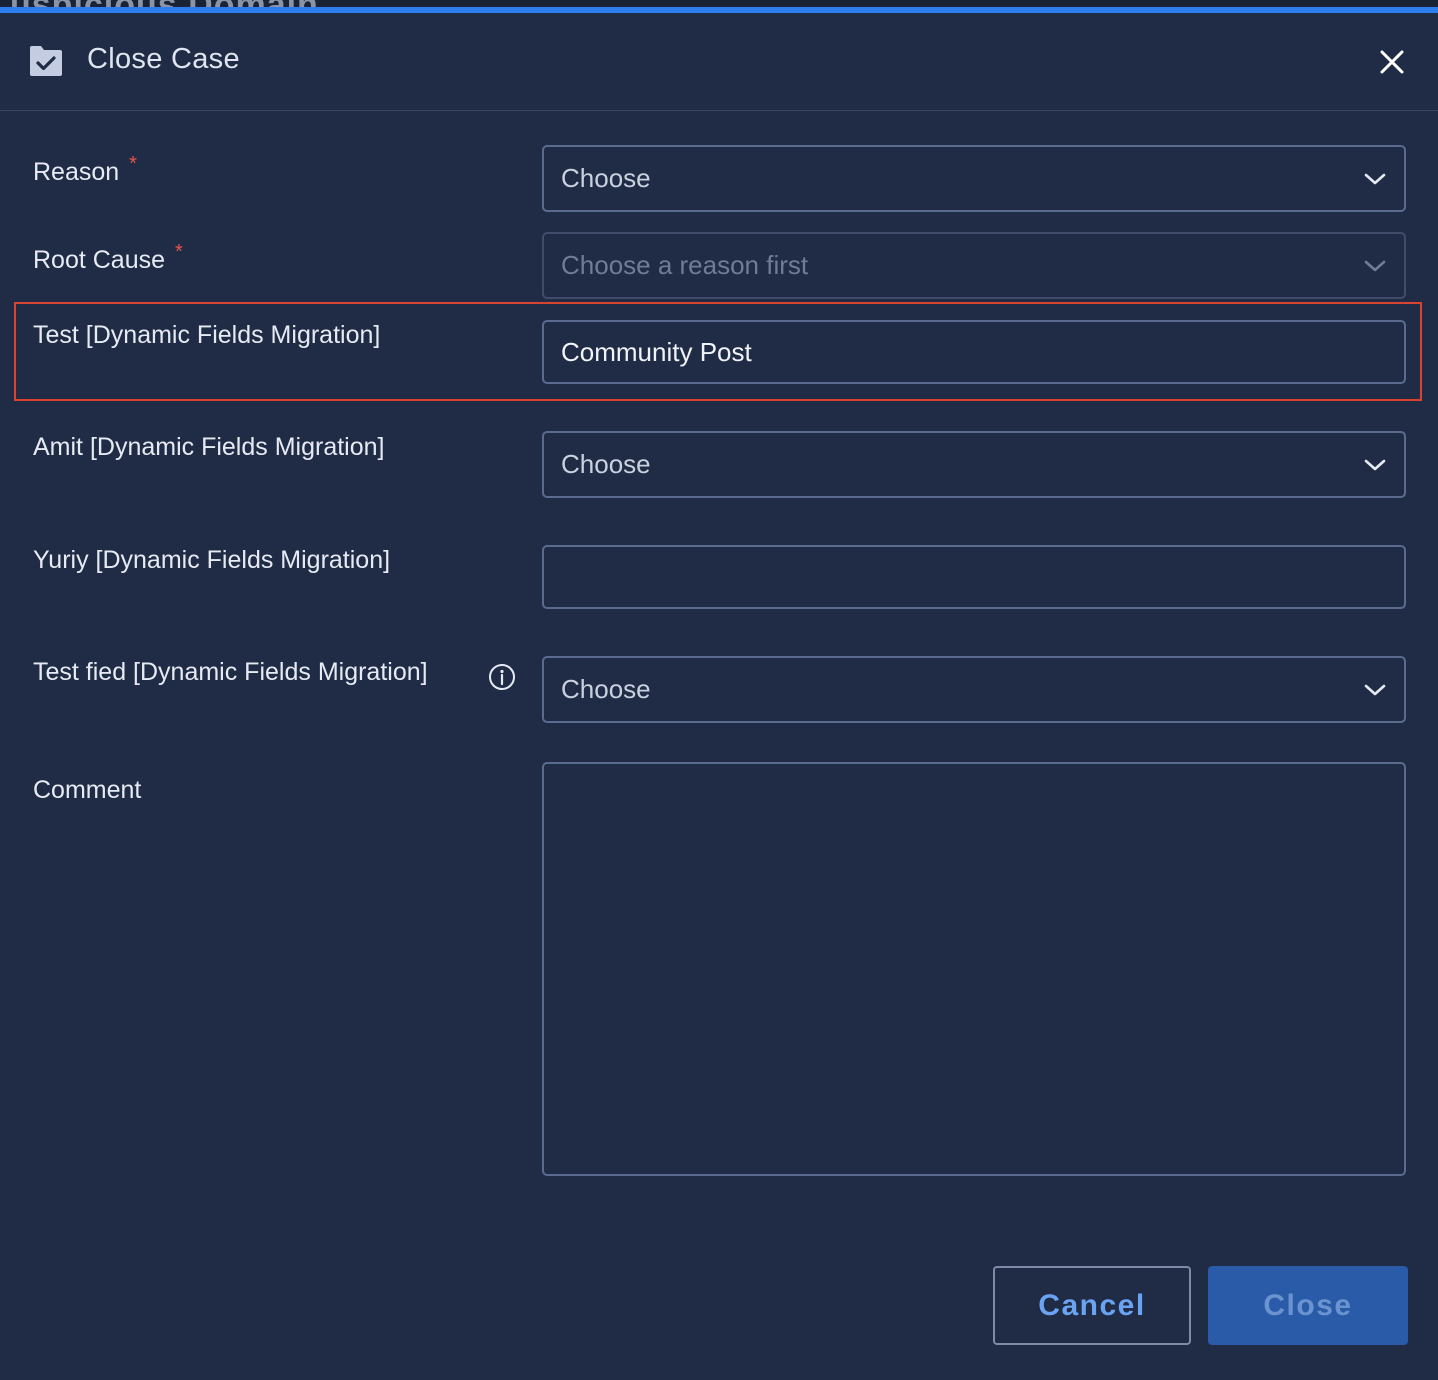 The height and width of the screenshot is (1380, 1438). What do you see at coordinates (212, 560) in the screenshot?
I see `yuriy-dynamic-label: Yuriy [Dynamic Fields Migration]` at bounding box center [212, 560].